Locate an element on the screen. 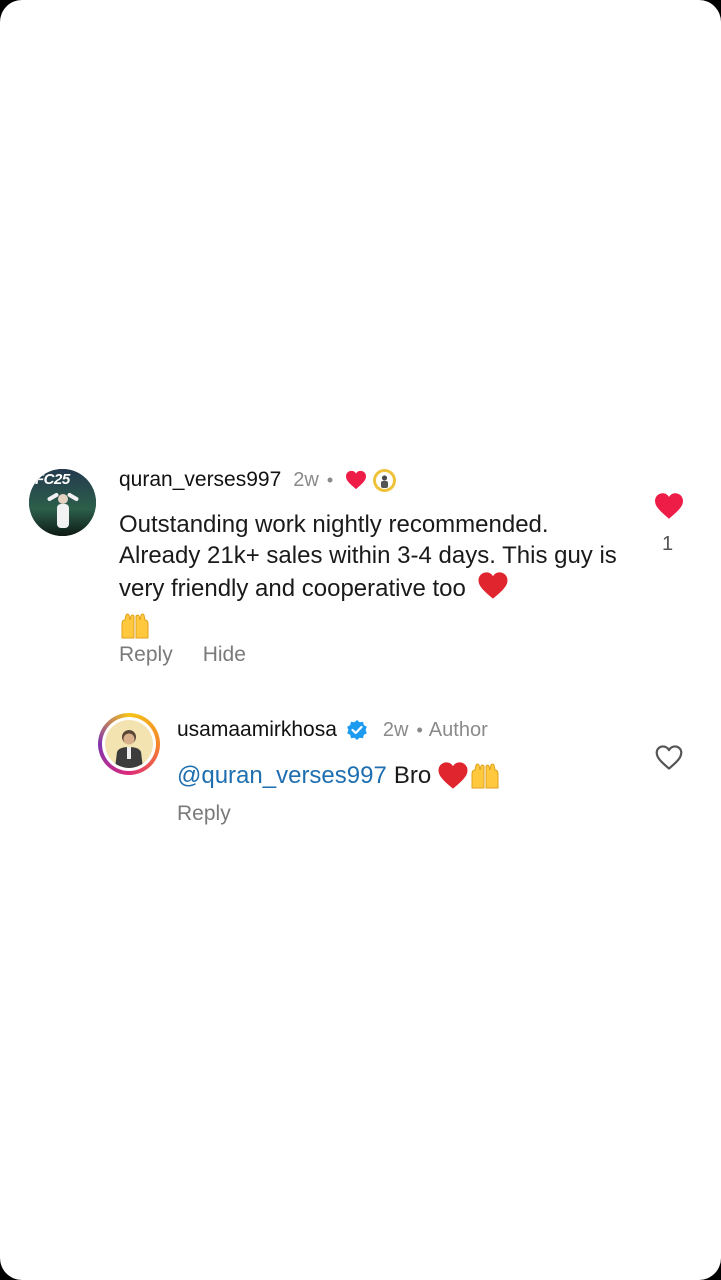  like-button is located at coordinates (670, 759).